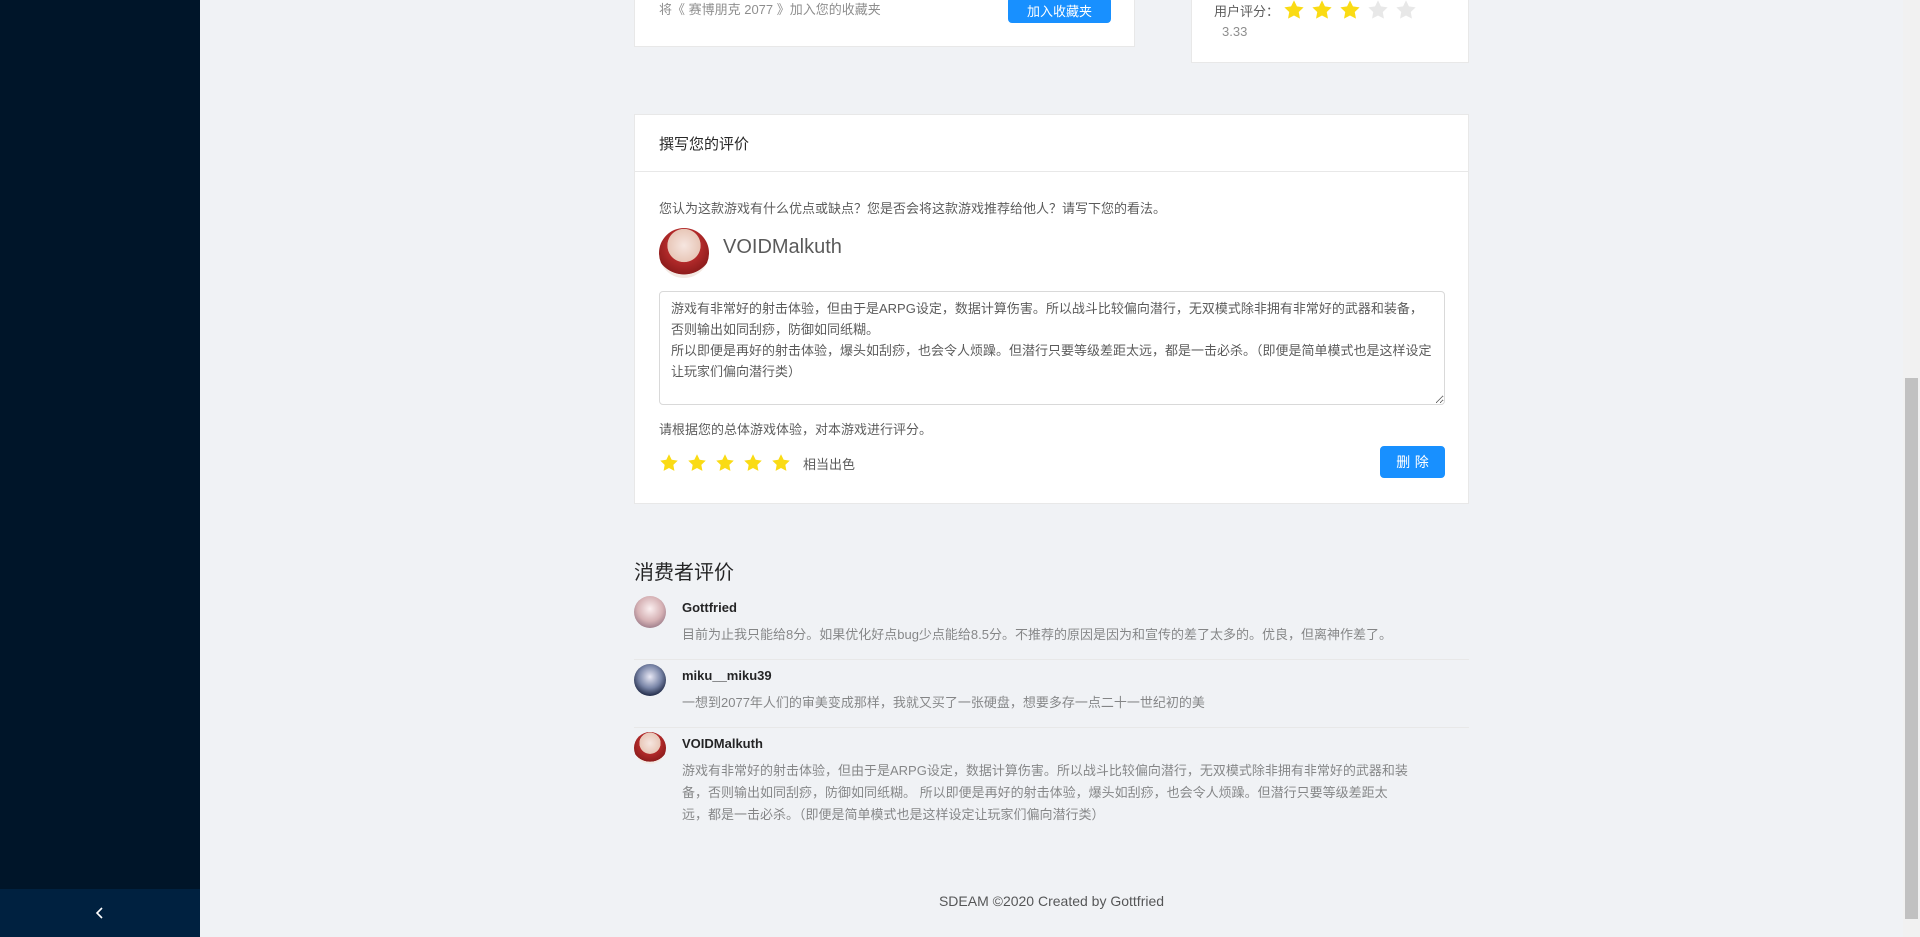 The width and height of the screenshot is (1920, 937). What do you see at coordinates (1412, 462) in the screenshot?
I see `delete-button: 删 除` at bounding box center [1412, 462].